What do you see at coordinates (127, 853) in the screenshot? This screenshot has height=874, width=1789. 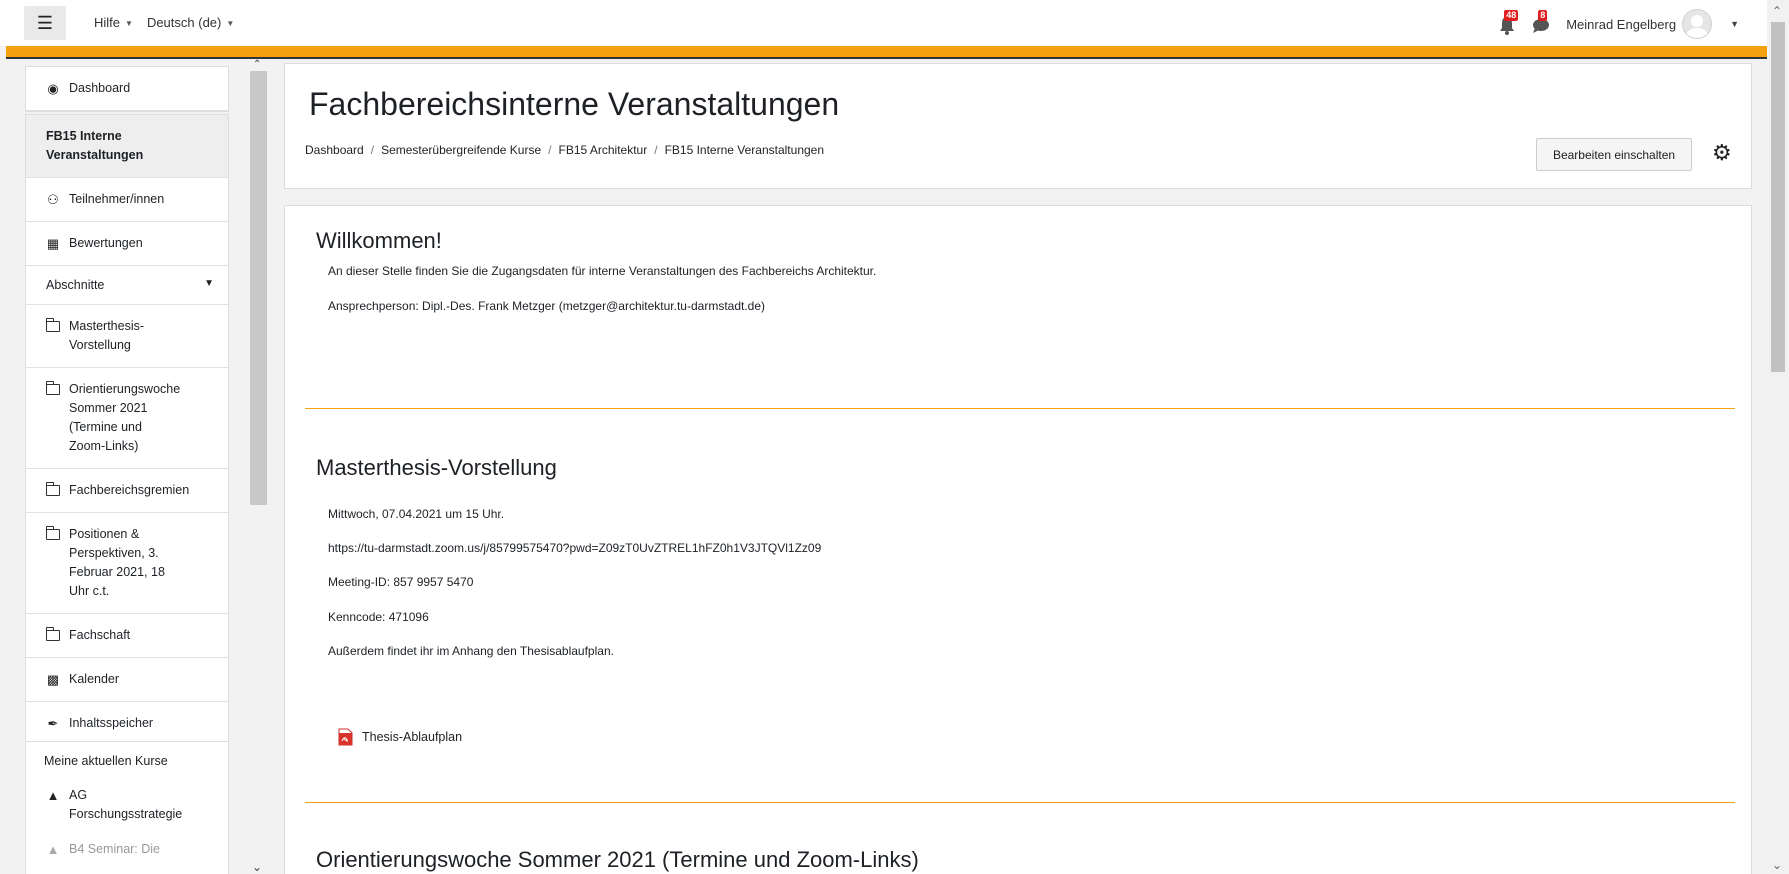 I see `sidebar-item-mycourse: ▲ B4 Seminar: Die` at bounding box center [127, 853].